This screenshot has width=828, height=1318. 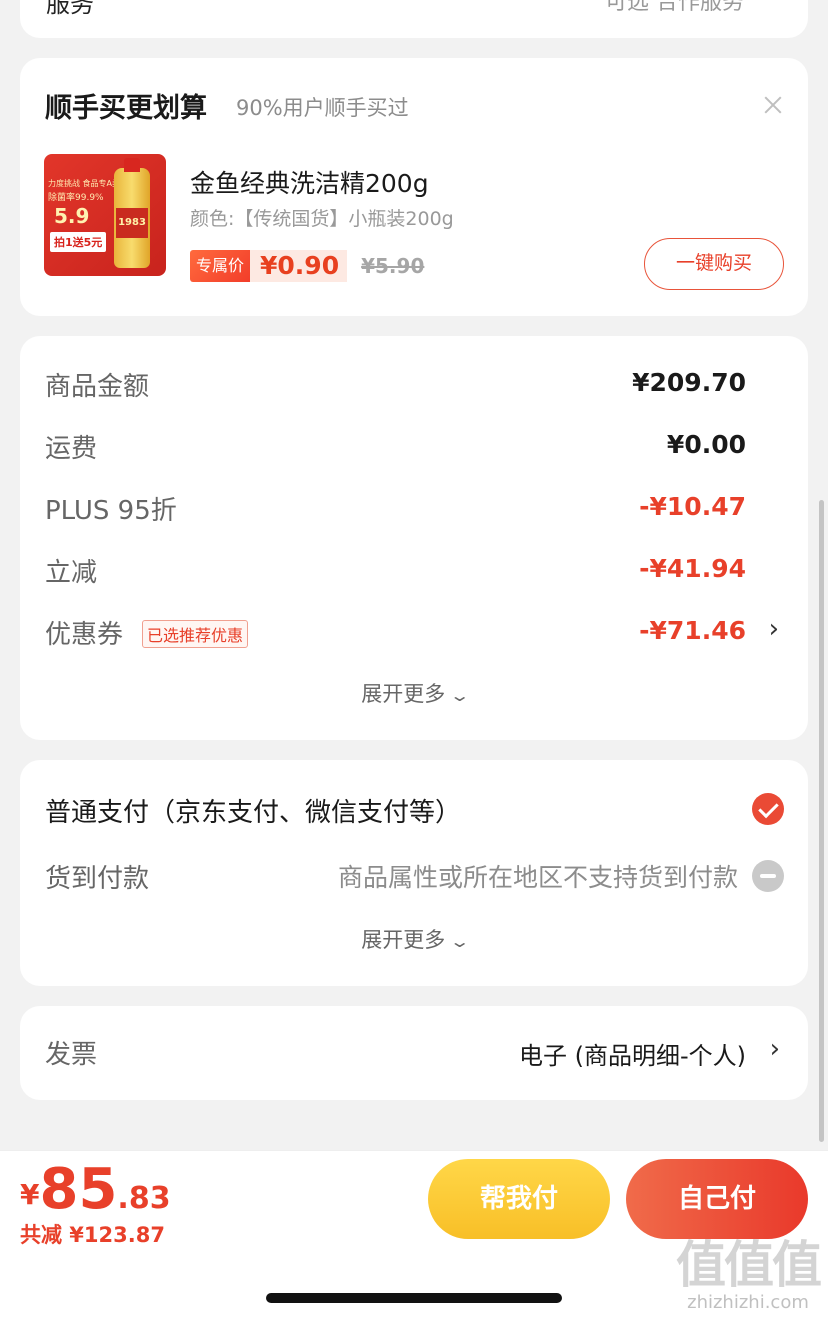 I want to click on product-price-row: 专属价 ¥0.90 ¥5.90, so click(x=307, y=266).